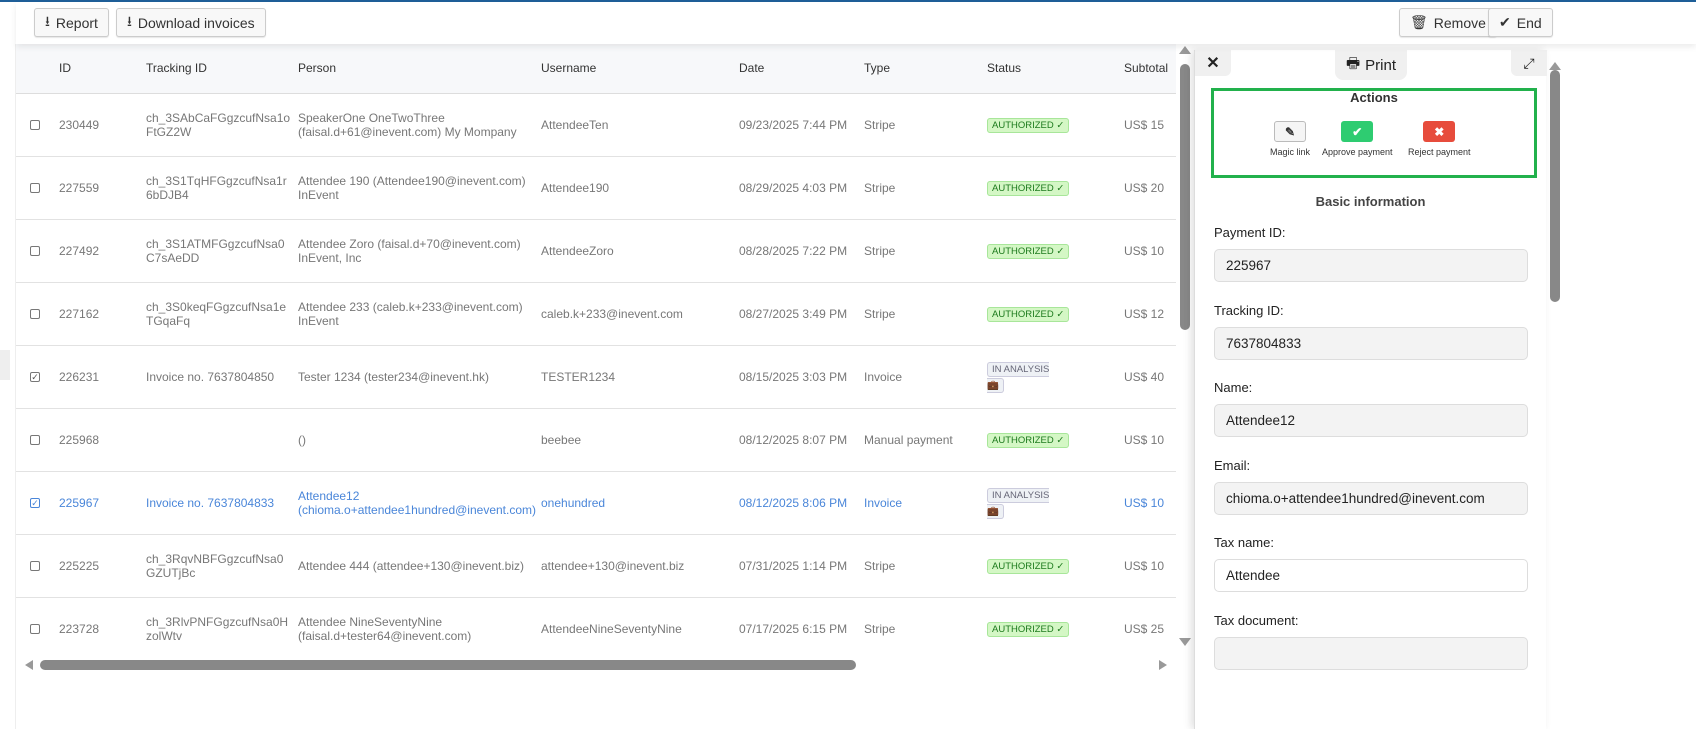  I want to click on subtotal-cell: US$ 15, so click(1144, 125).